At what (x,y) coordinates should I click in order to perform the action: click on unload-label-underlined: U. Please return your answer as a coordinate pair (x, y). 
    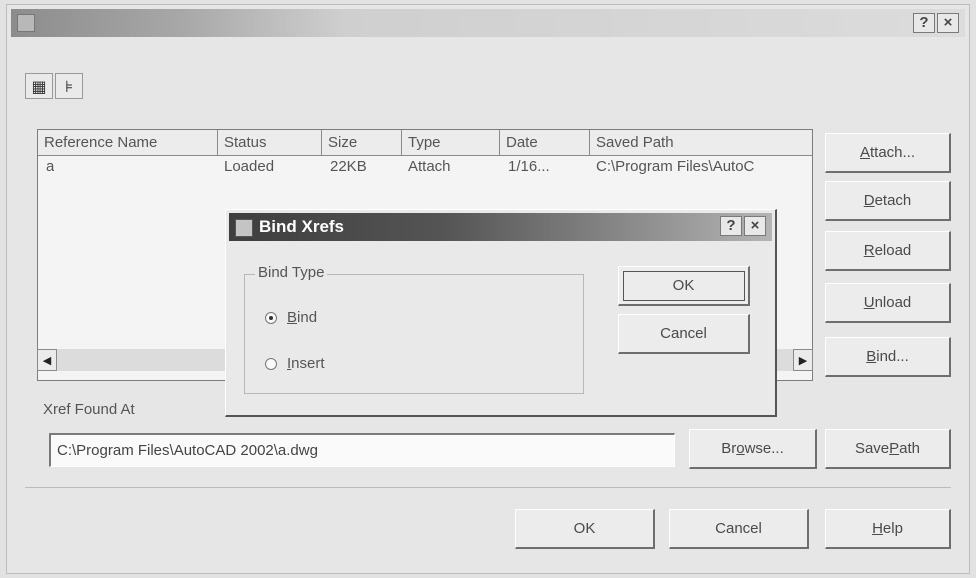
    Looking at the image, I should click on (869, 302).